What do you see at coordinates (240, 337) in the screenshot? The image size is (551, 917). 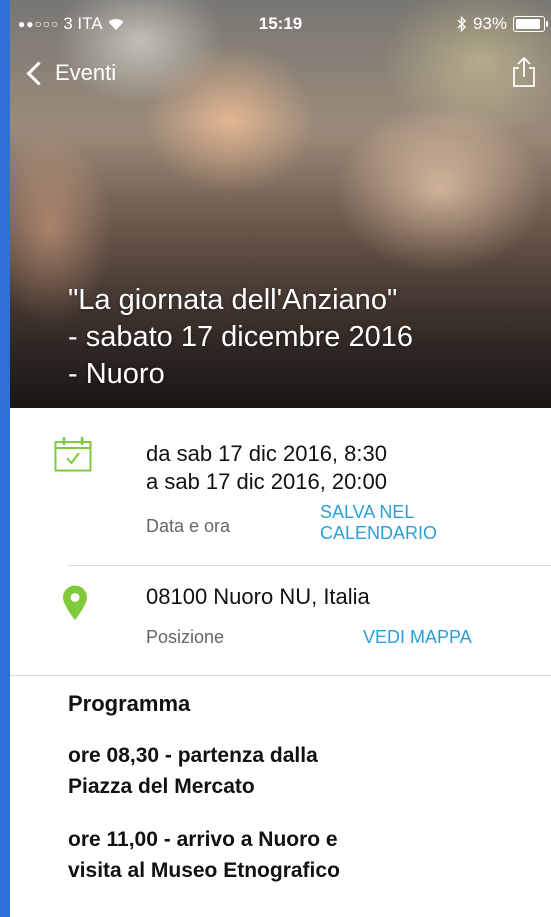 I see `event-title-line: - sabato 17 dicembre 2016` at bounding box center [240, 337].